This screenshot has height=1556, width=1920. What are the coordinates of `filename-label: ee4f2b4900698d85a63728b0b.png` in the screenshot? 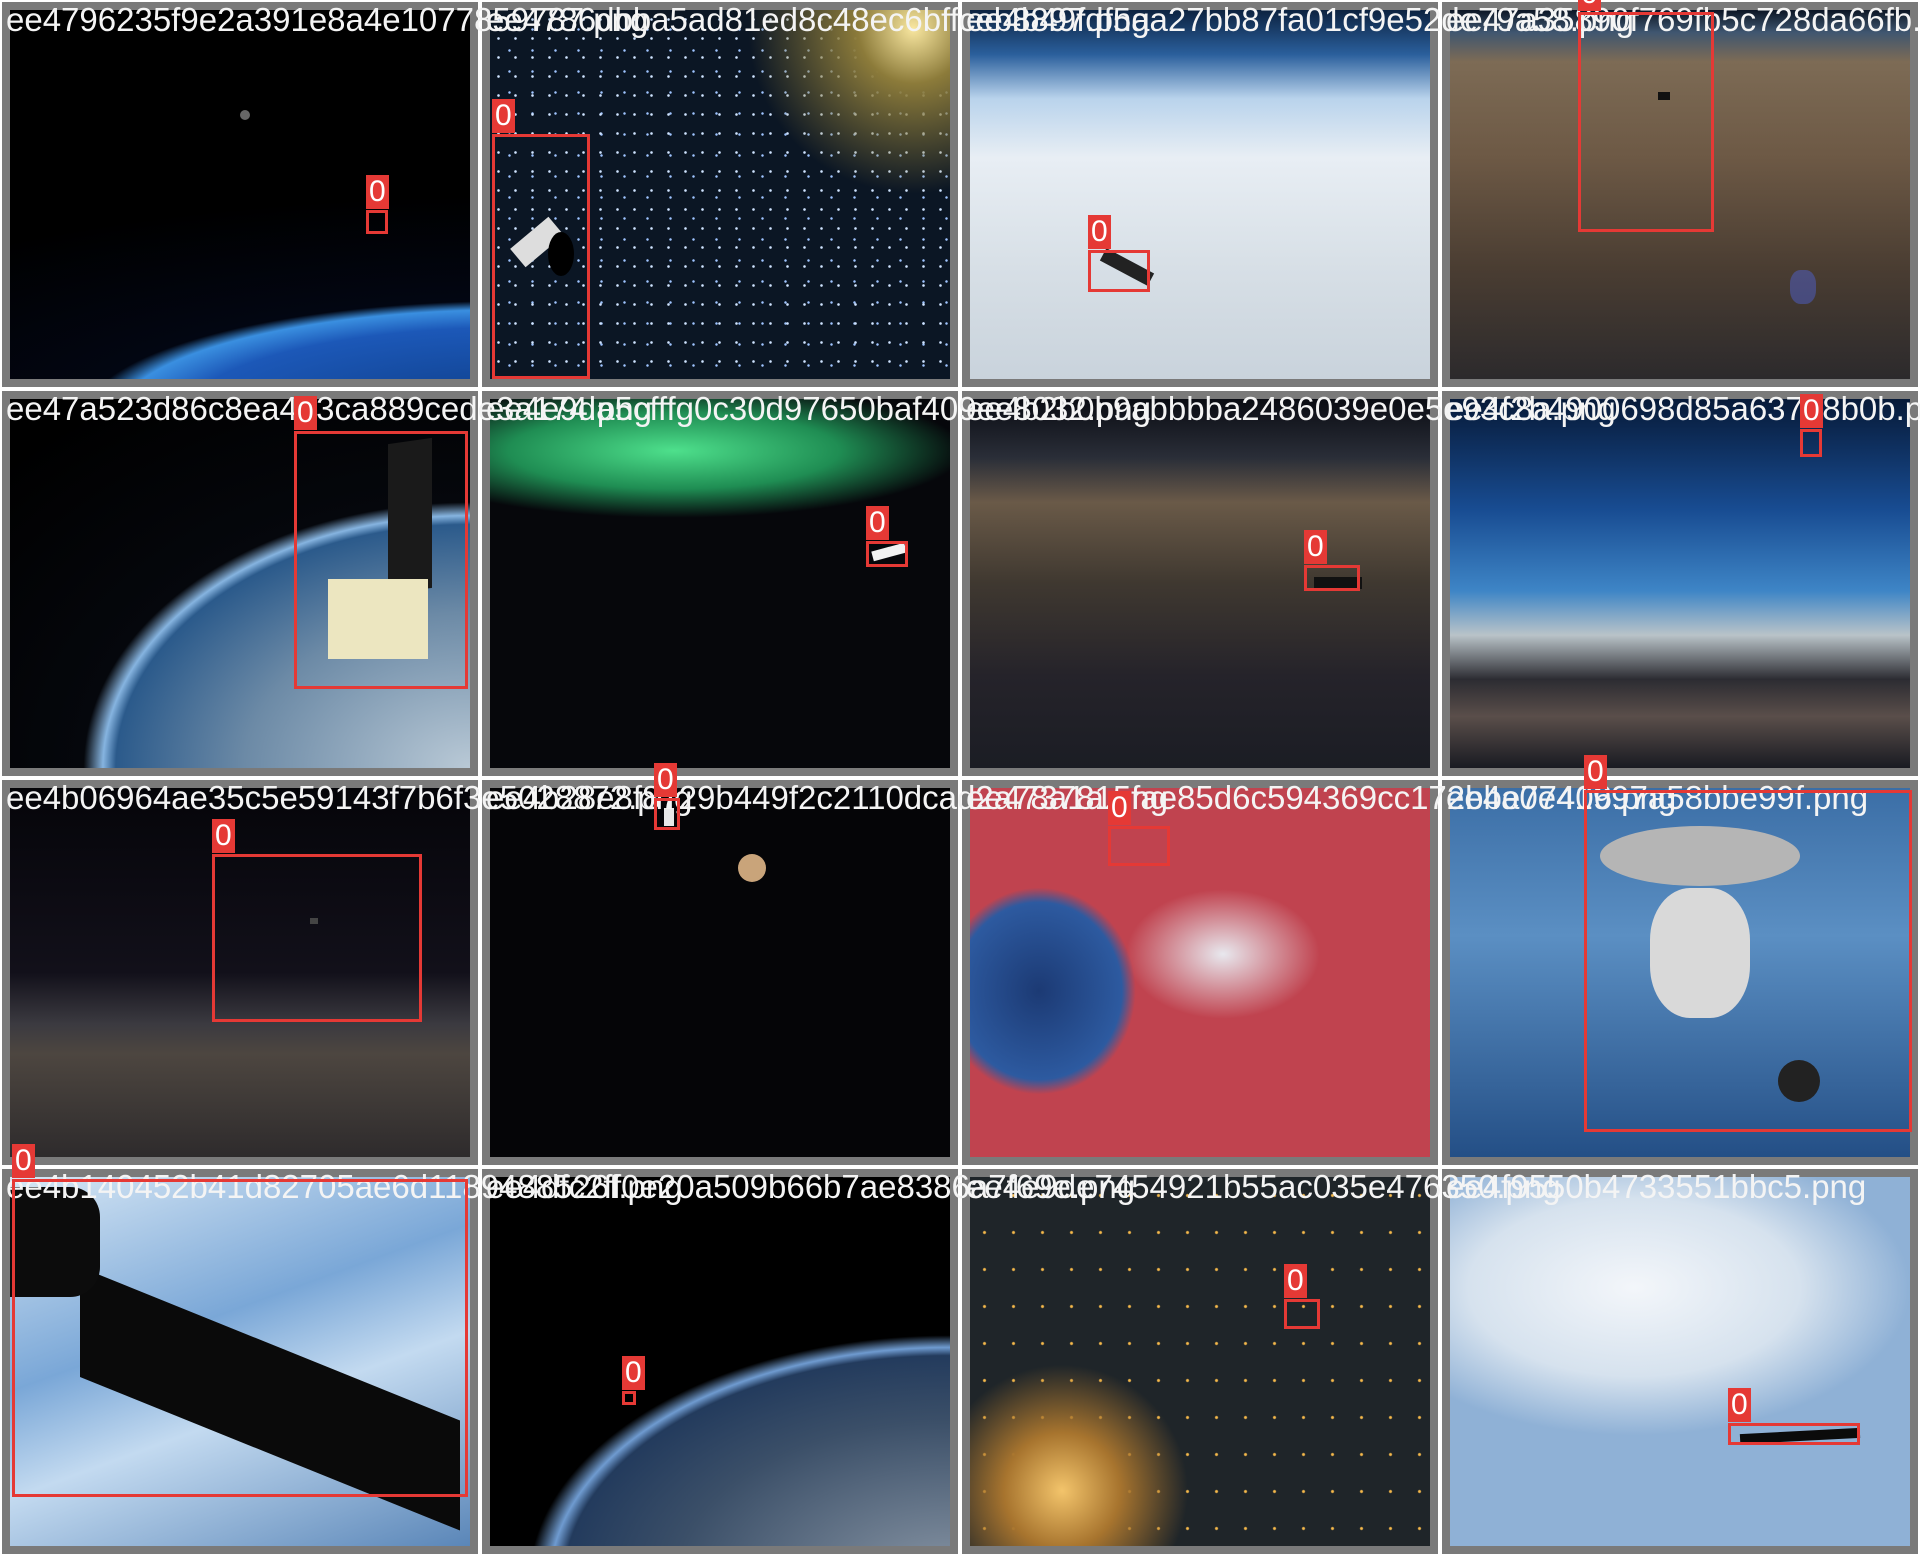 It's located at (1683, 408).